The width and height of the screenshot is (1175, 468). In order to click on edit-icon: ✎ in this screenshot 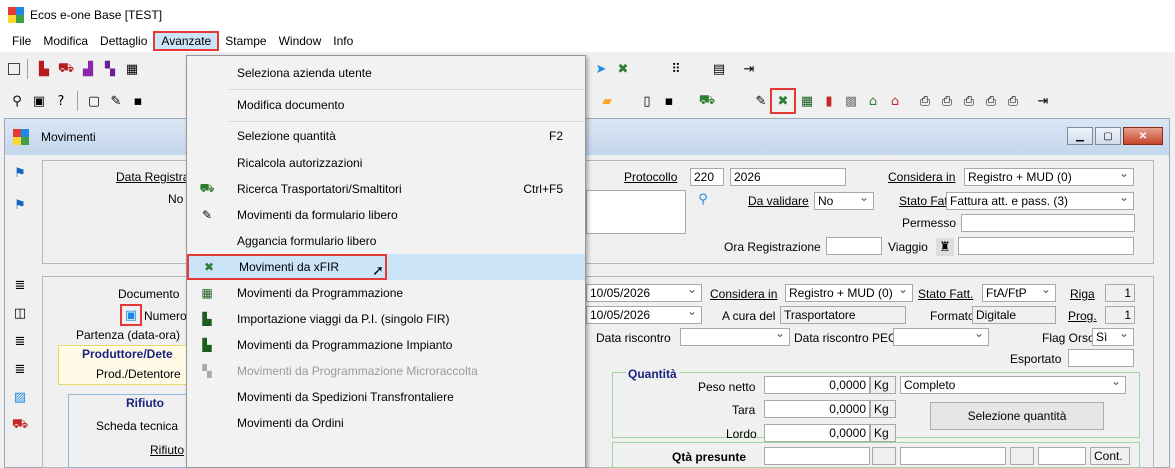, I will do `click(116, 101)`.